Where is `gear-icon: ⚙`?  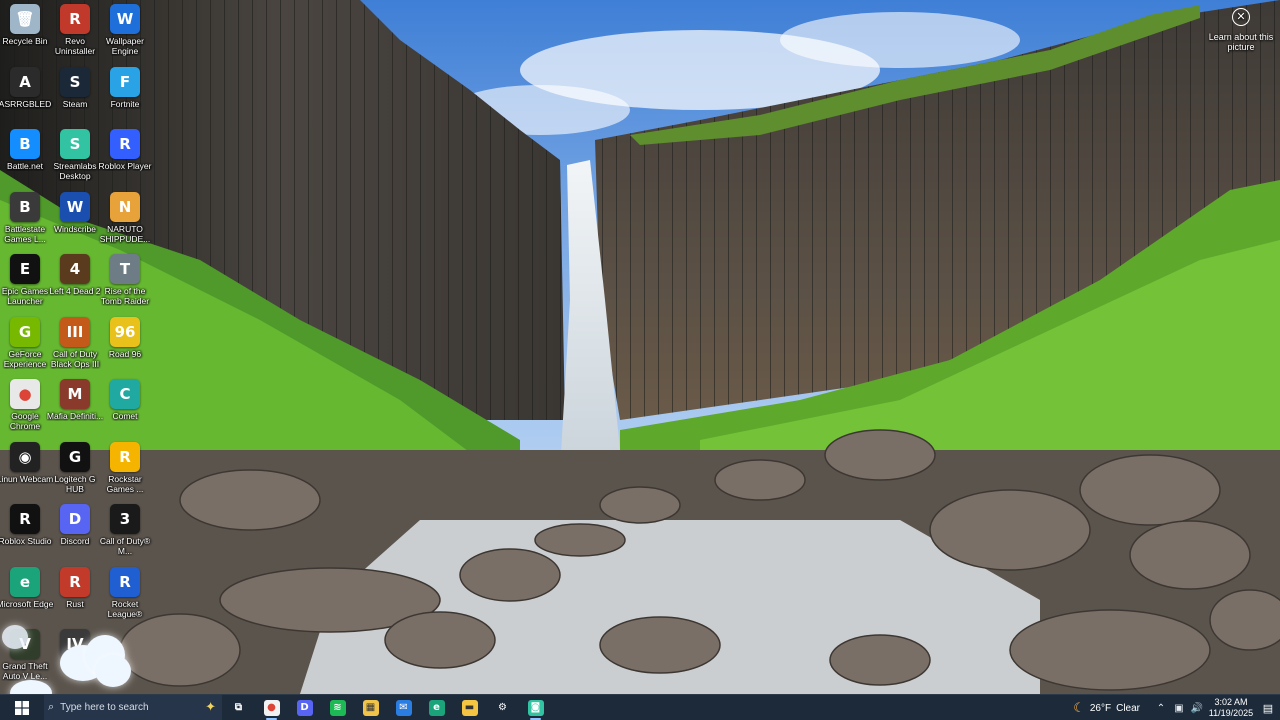
gear-icon: ⚙ is located at coordinates (502, 707).